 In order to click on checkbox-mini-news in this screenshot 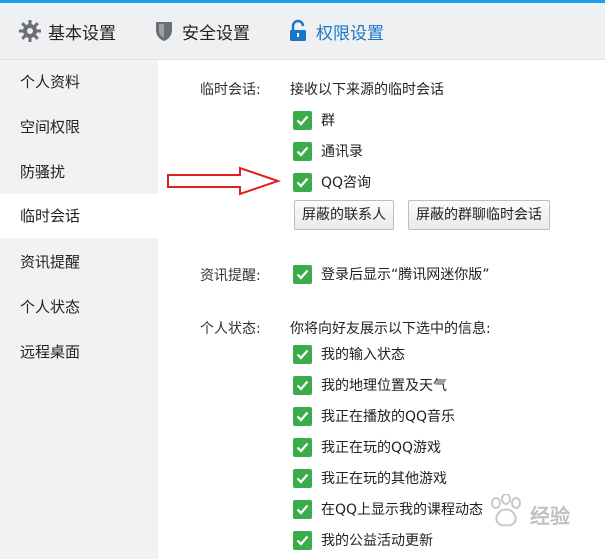, I will do `click(302, 274)`.